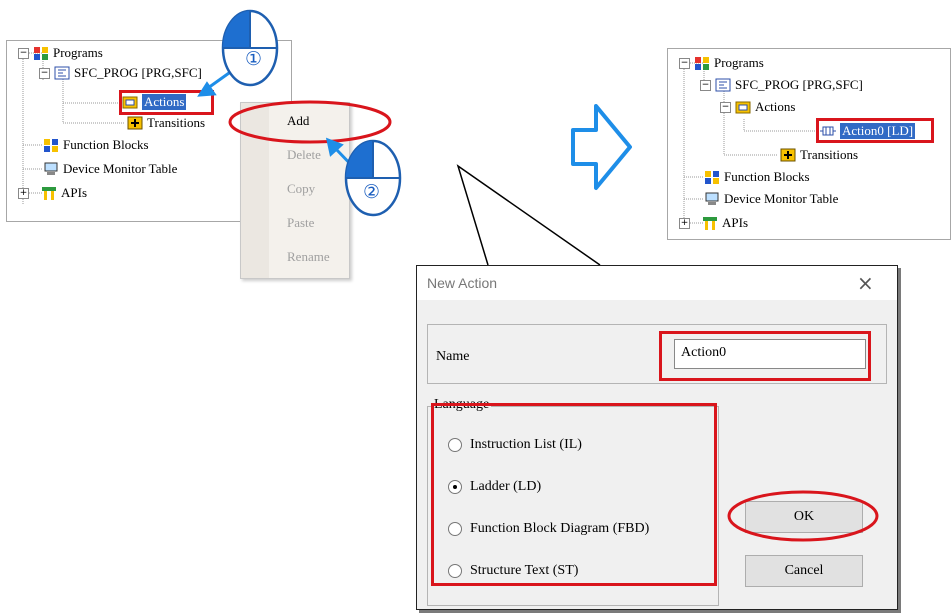 The height and width of the screenshot is (615, 951). Describe the element at coordinates (804, 517) in the screenshot. I see `ok-button: OK` at that location.